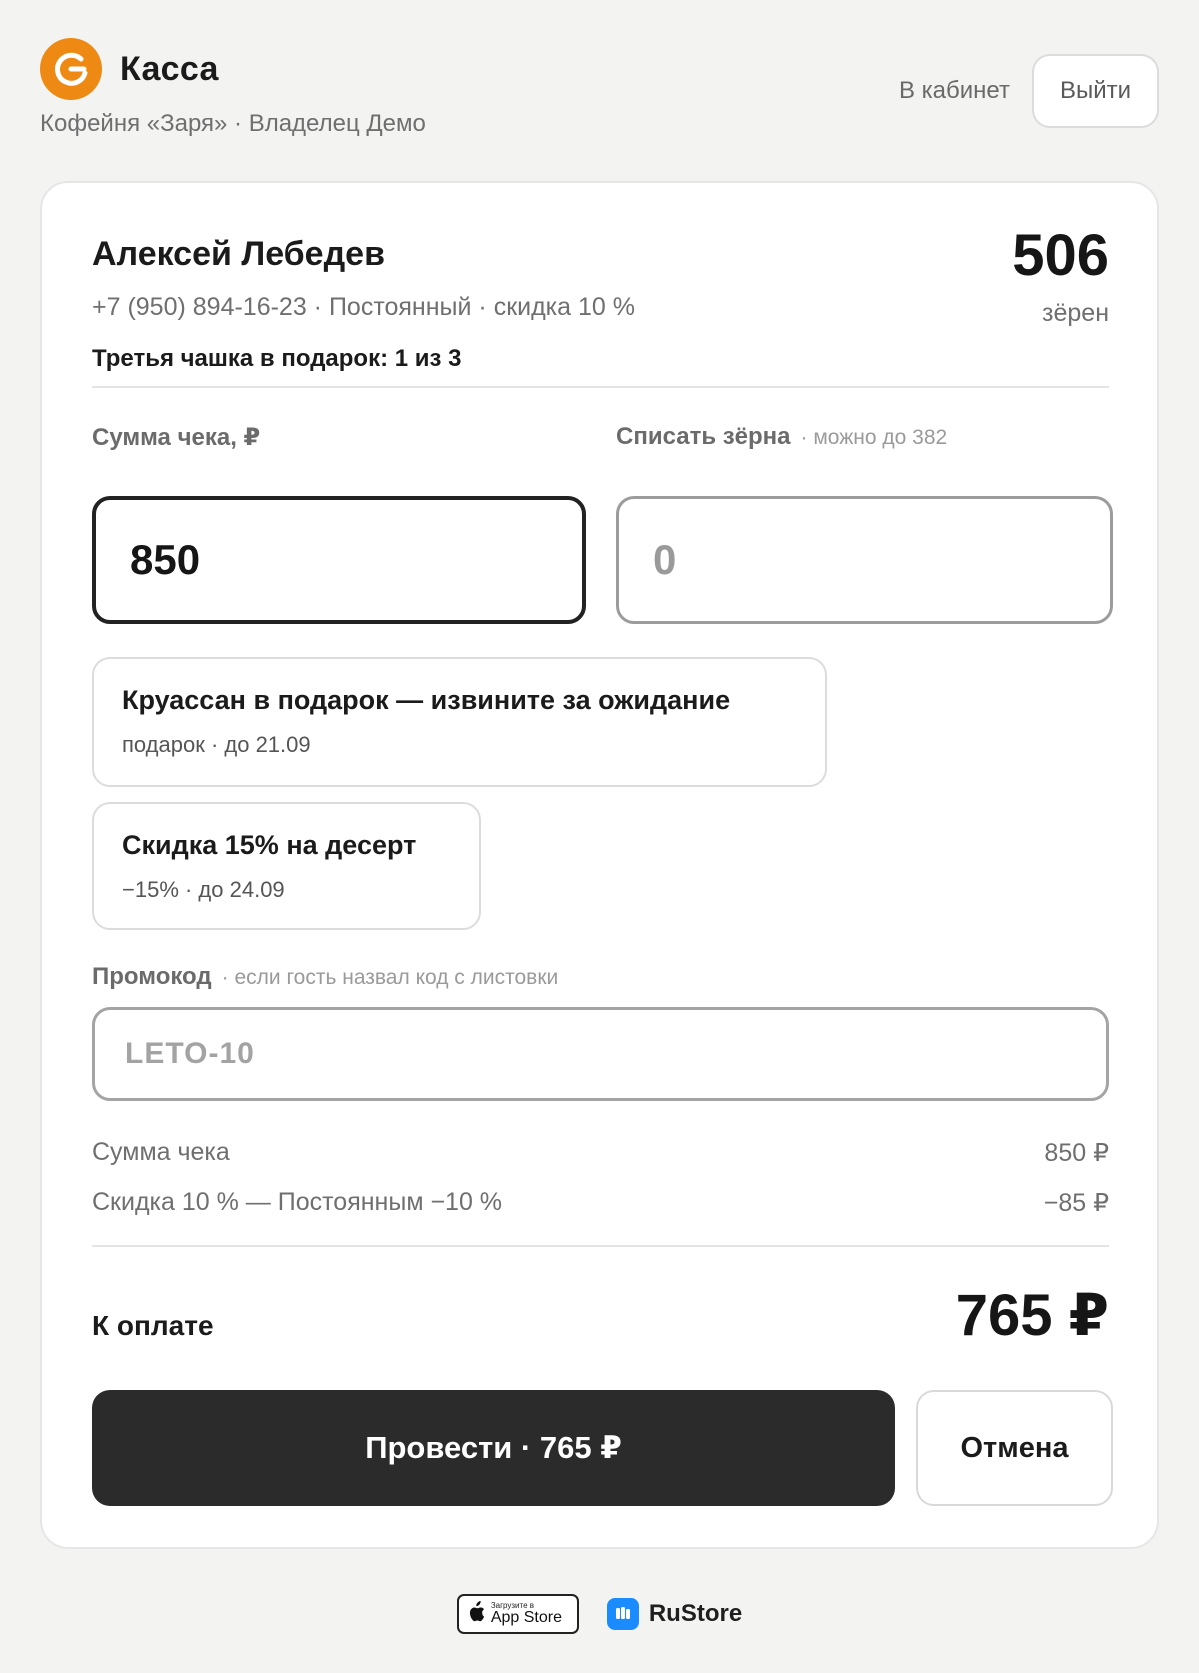 This screenshot has width=1199, height=1673. I want to click on beans-label: зёрен, so click(1075, 313).